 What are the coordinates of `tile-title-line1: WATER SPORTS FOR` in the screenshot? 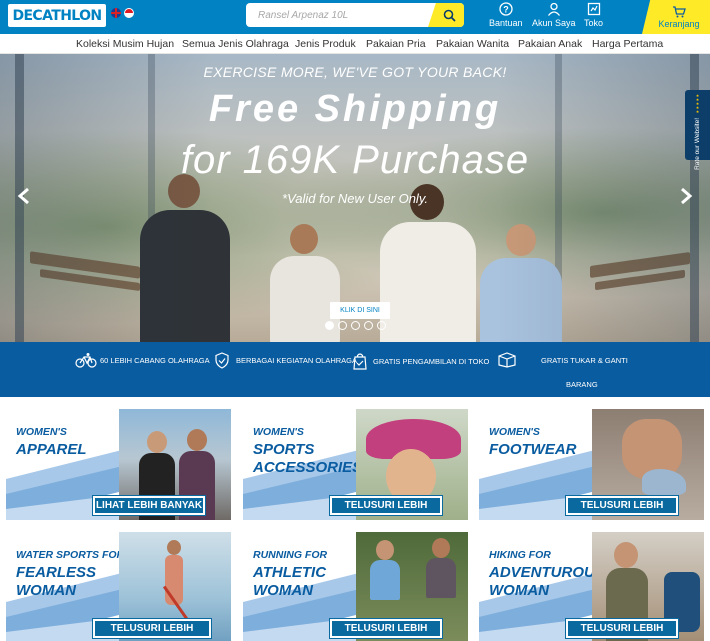 It's located at (70, 555).